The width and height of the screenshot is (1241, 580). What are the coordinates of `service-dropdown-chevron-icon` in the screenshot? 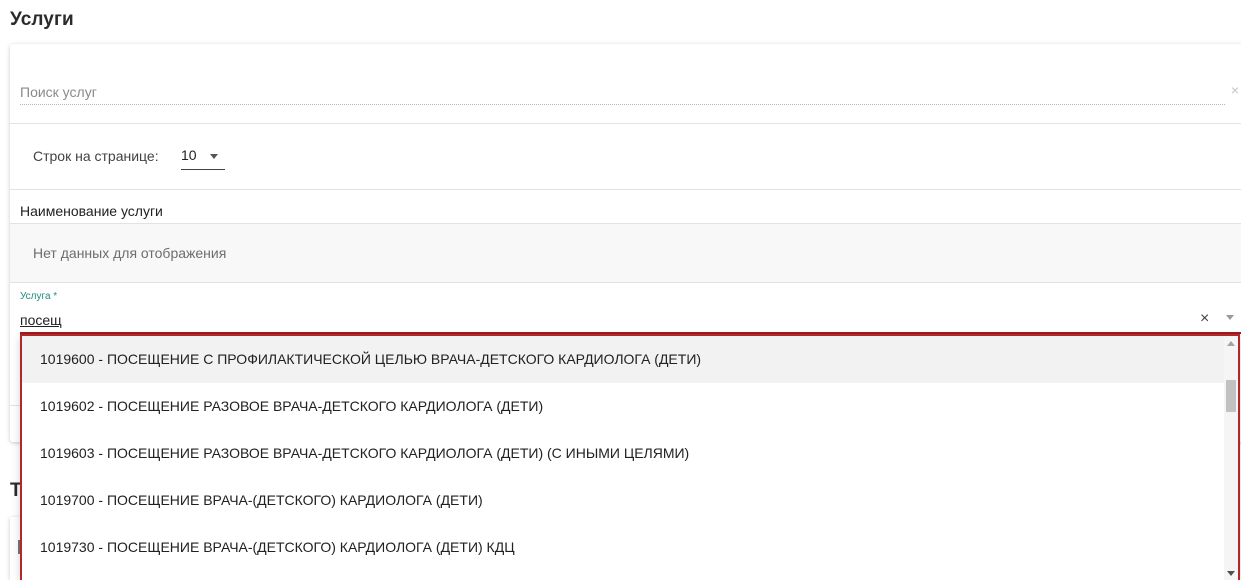 It's located at (1230, 317).